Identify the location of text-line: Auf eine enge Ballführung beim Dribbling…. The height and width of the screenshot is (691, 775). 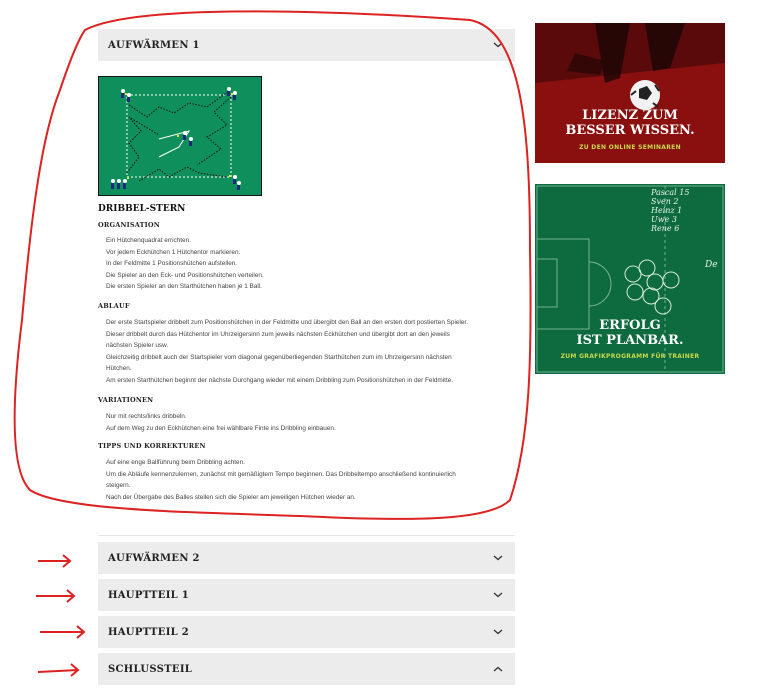
(175, 462).